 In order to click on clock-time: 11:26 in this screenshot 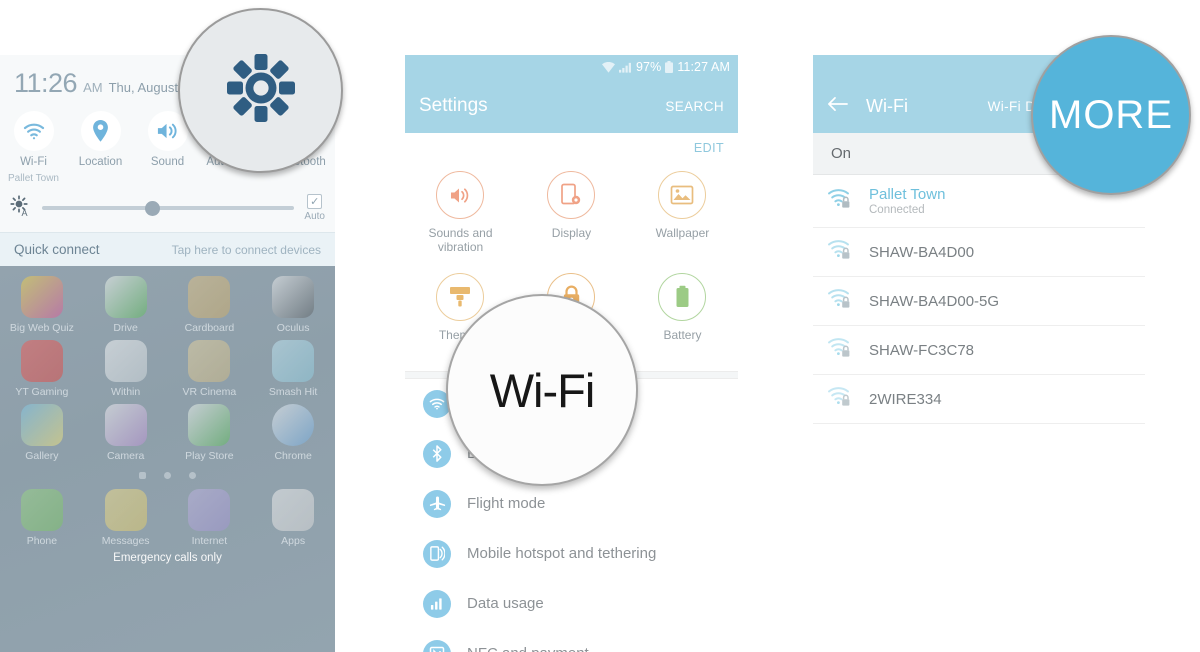, I will do `click(46, 83)`.